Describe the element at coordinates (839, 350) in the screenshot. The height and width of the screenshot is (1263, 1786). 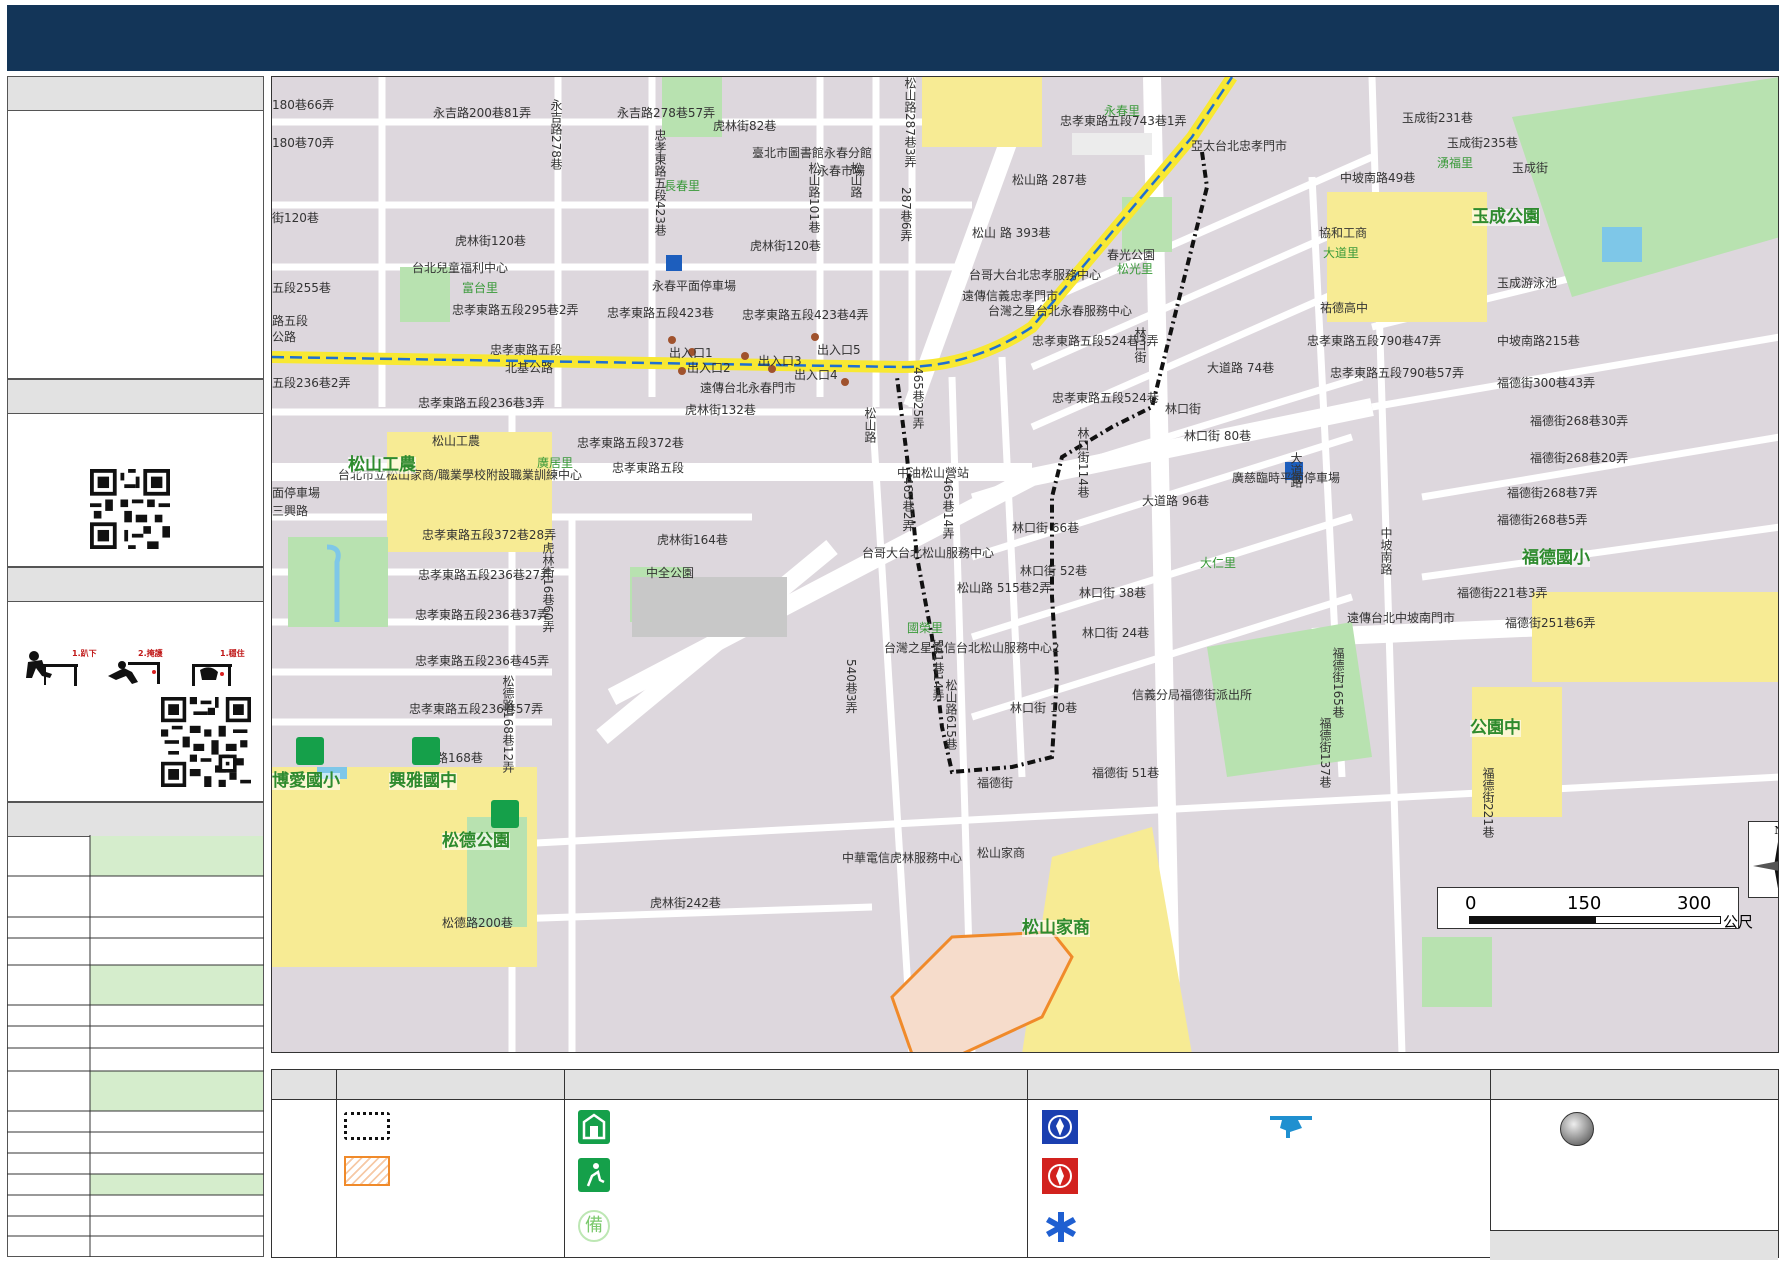
I see `map-street-label: 出入口5` at that location.